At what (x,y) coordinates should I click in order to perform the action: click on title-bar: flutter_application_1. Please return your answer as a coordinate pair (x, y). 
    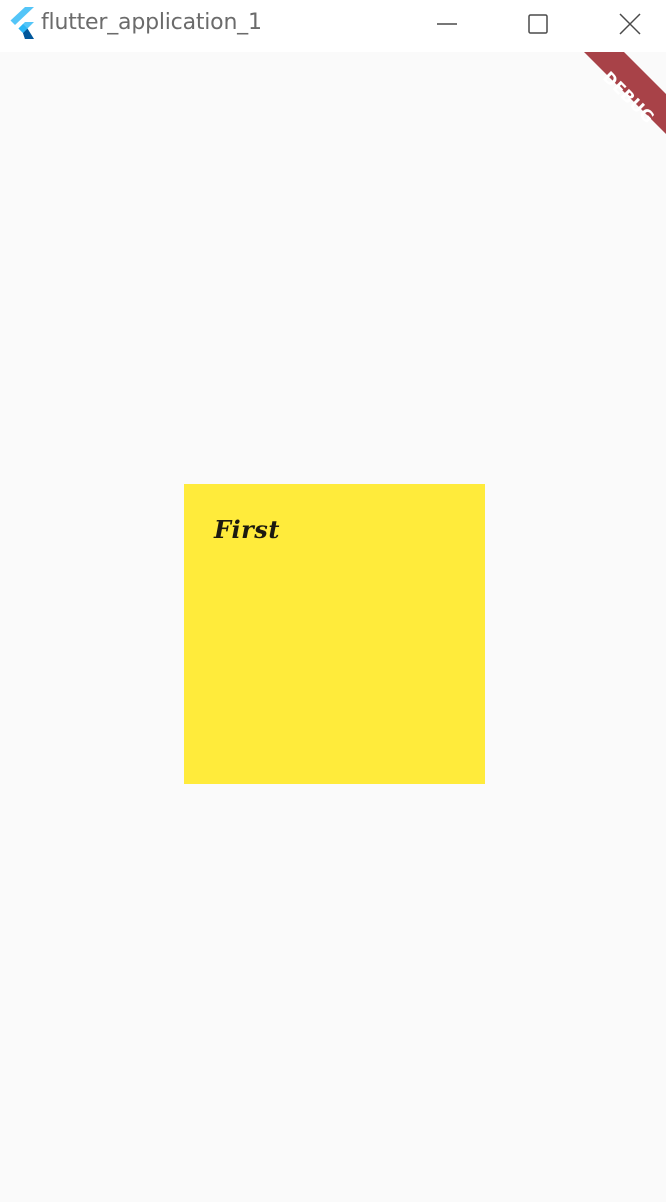
    Looking at the image, I should click on (333, 26).